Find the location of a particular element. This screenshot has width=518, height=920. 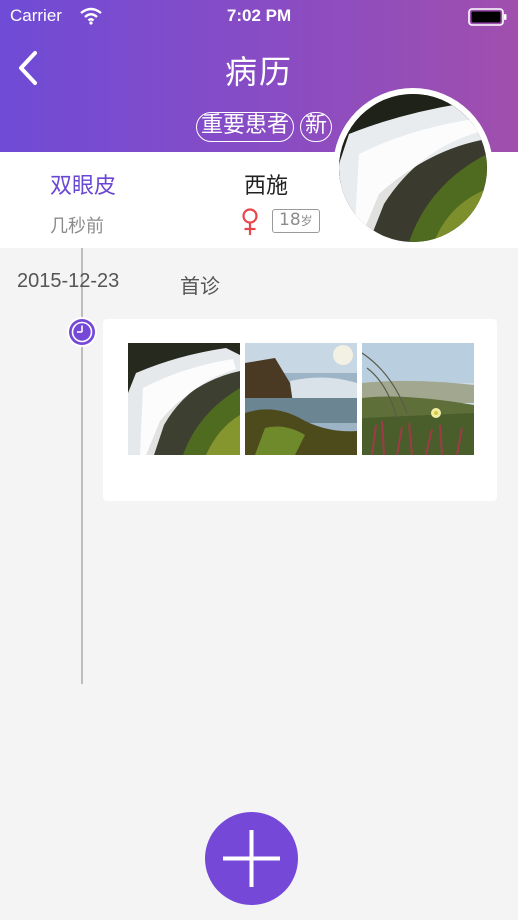

photo-flower-coast-image is located at coordinates (418, 399).